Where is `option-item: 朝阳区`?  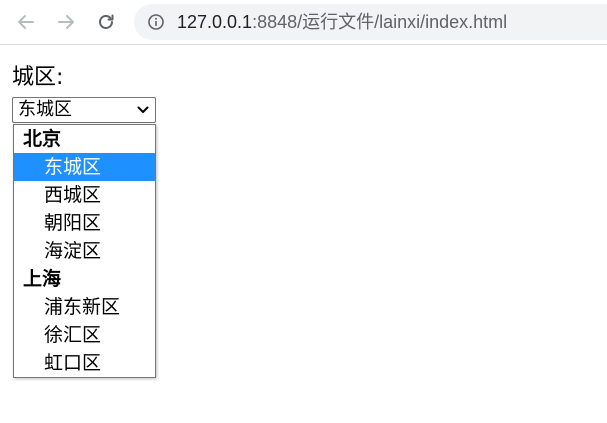 option-item: 朝阳区 is located at coordinates (84, 223).